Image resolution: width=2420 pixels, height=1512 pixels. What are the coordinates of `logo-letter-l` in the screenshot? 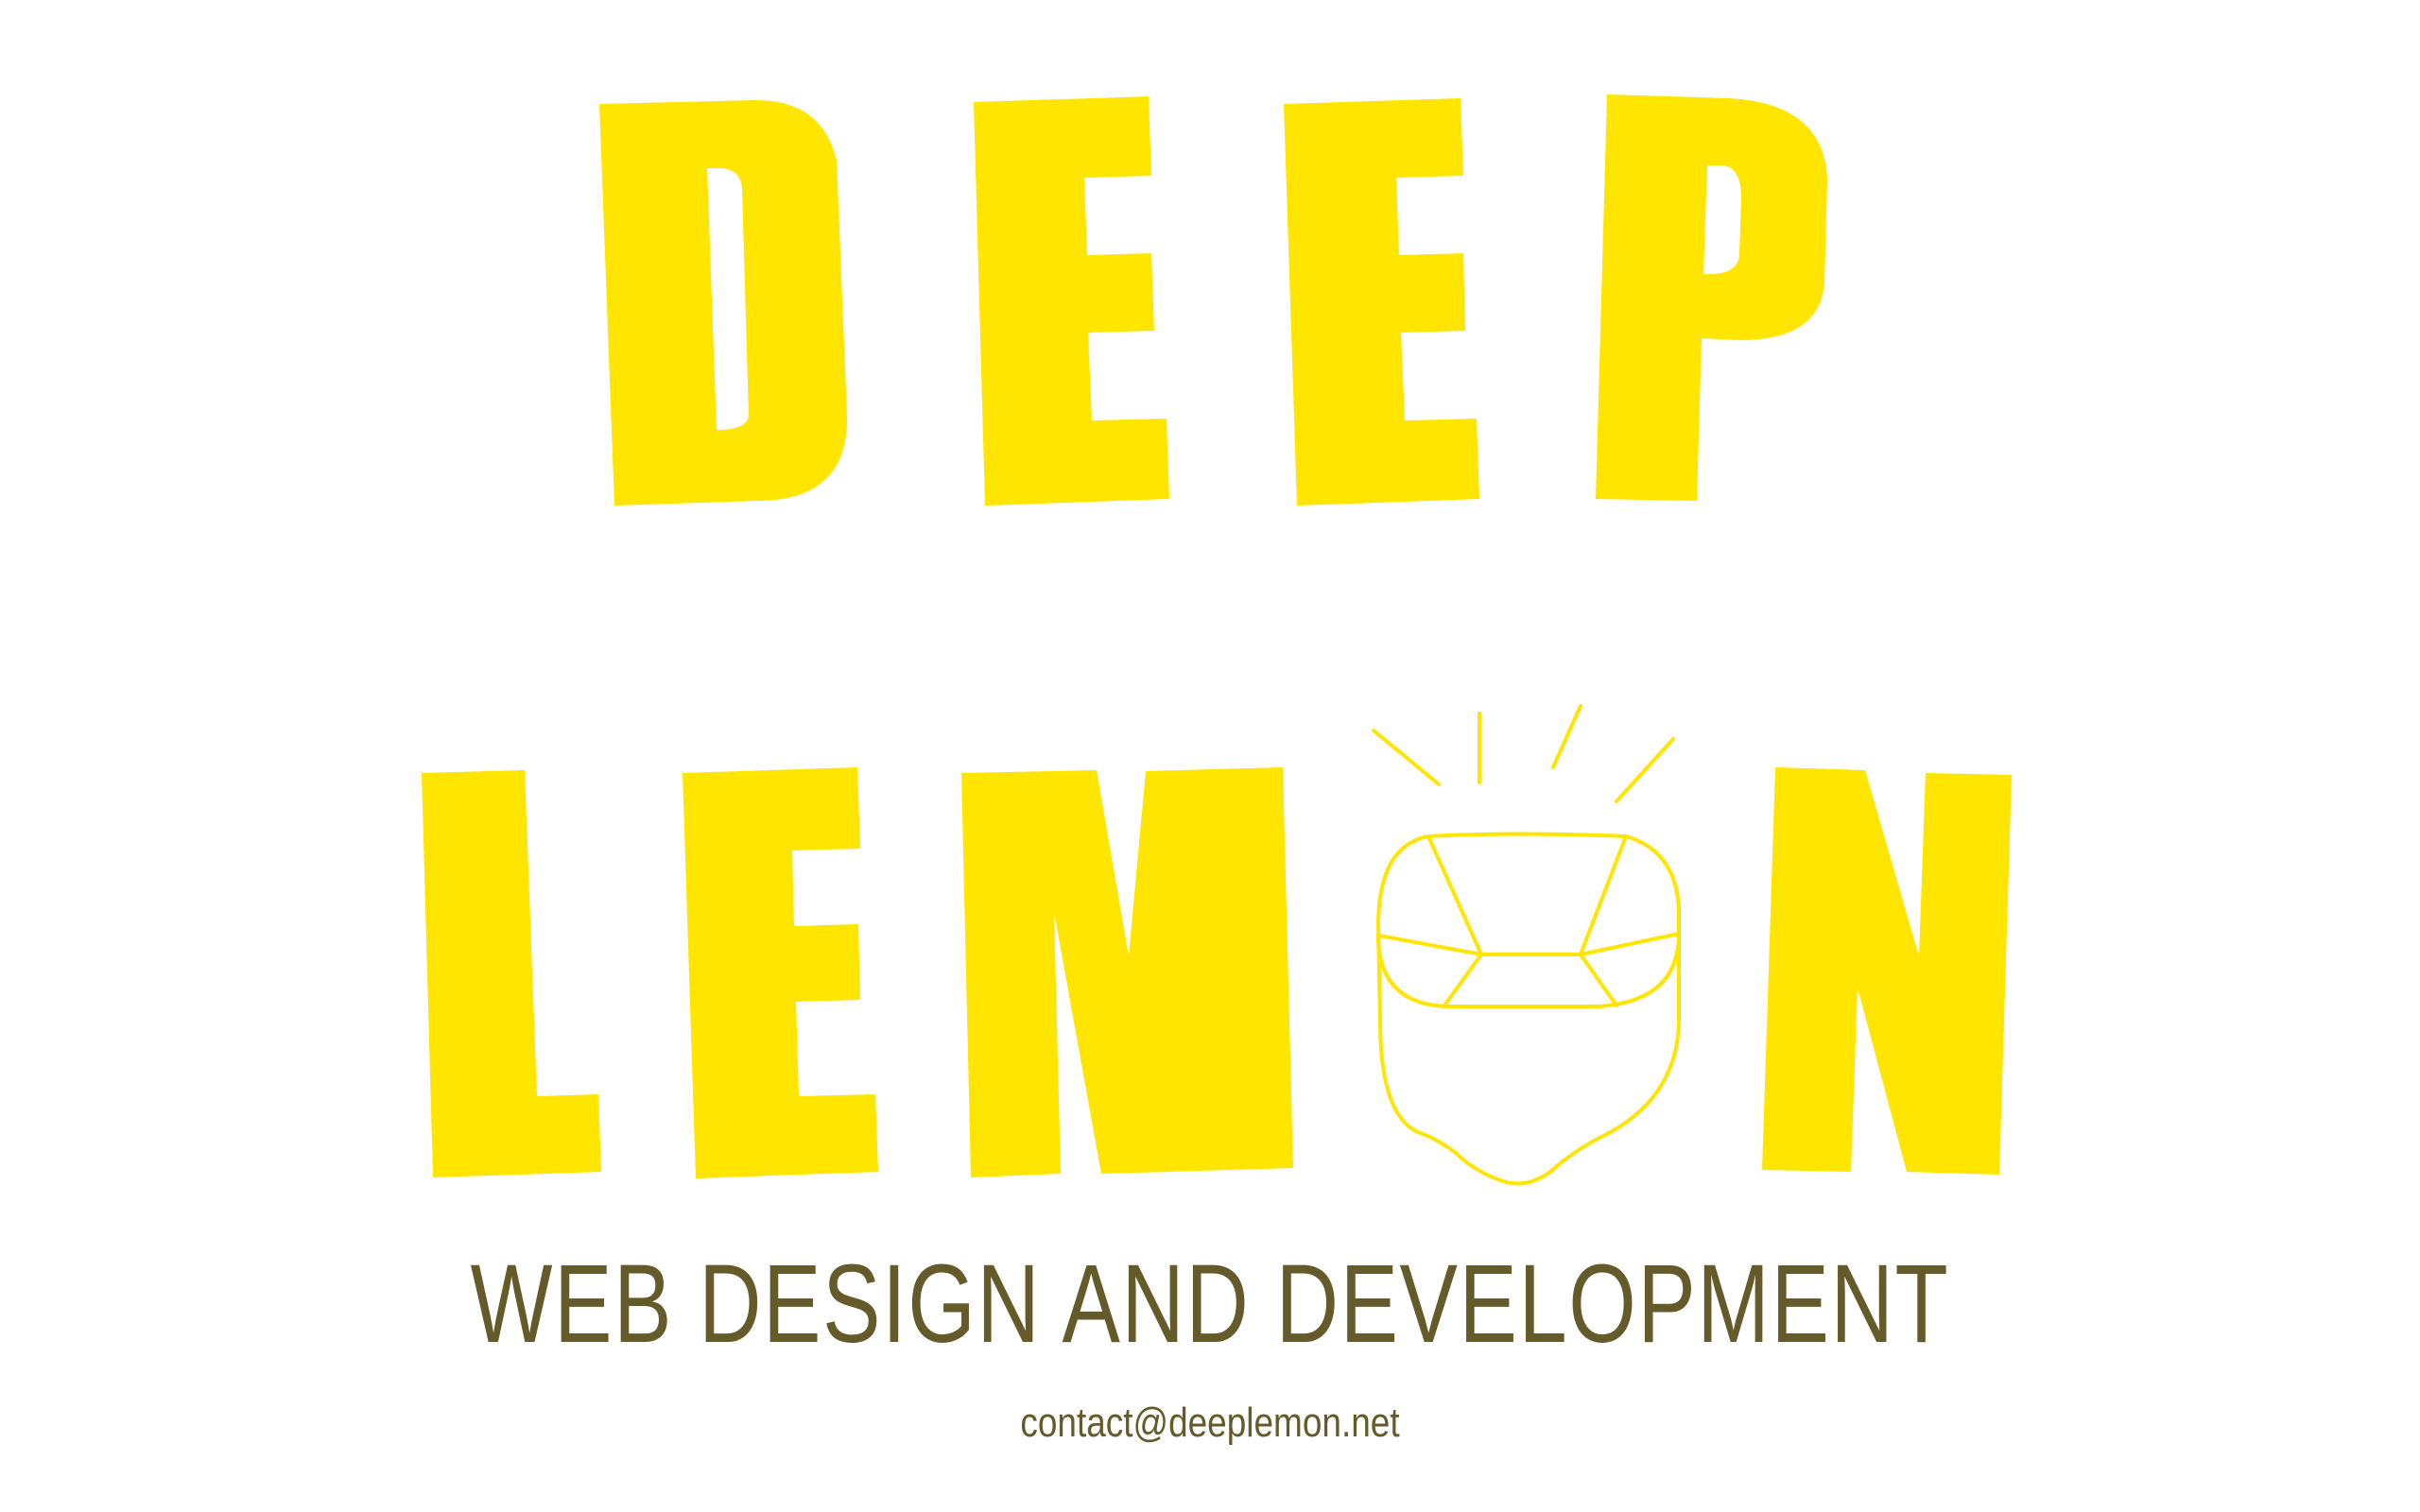 It's located at (512, 973).